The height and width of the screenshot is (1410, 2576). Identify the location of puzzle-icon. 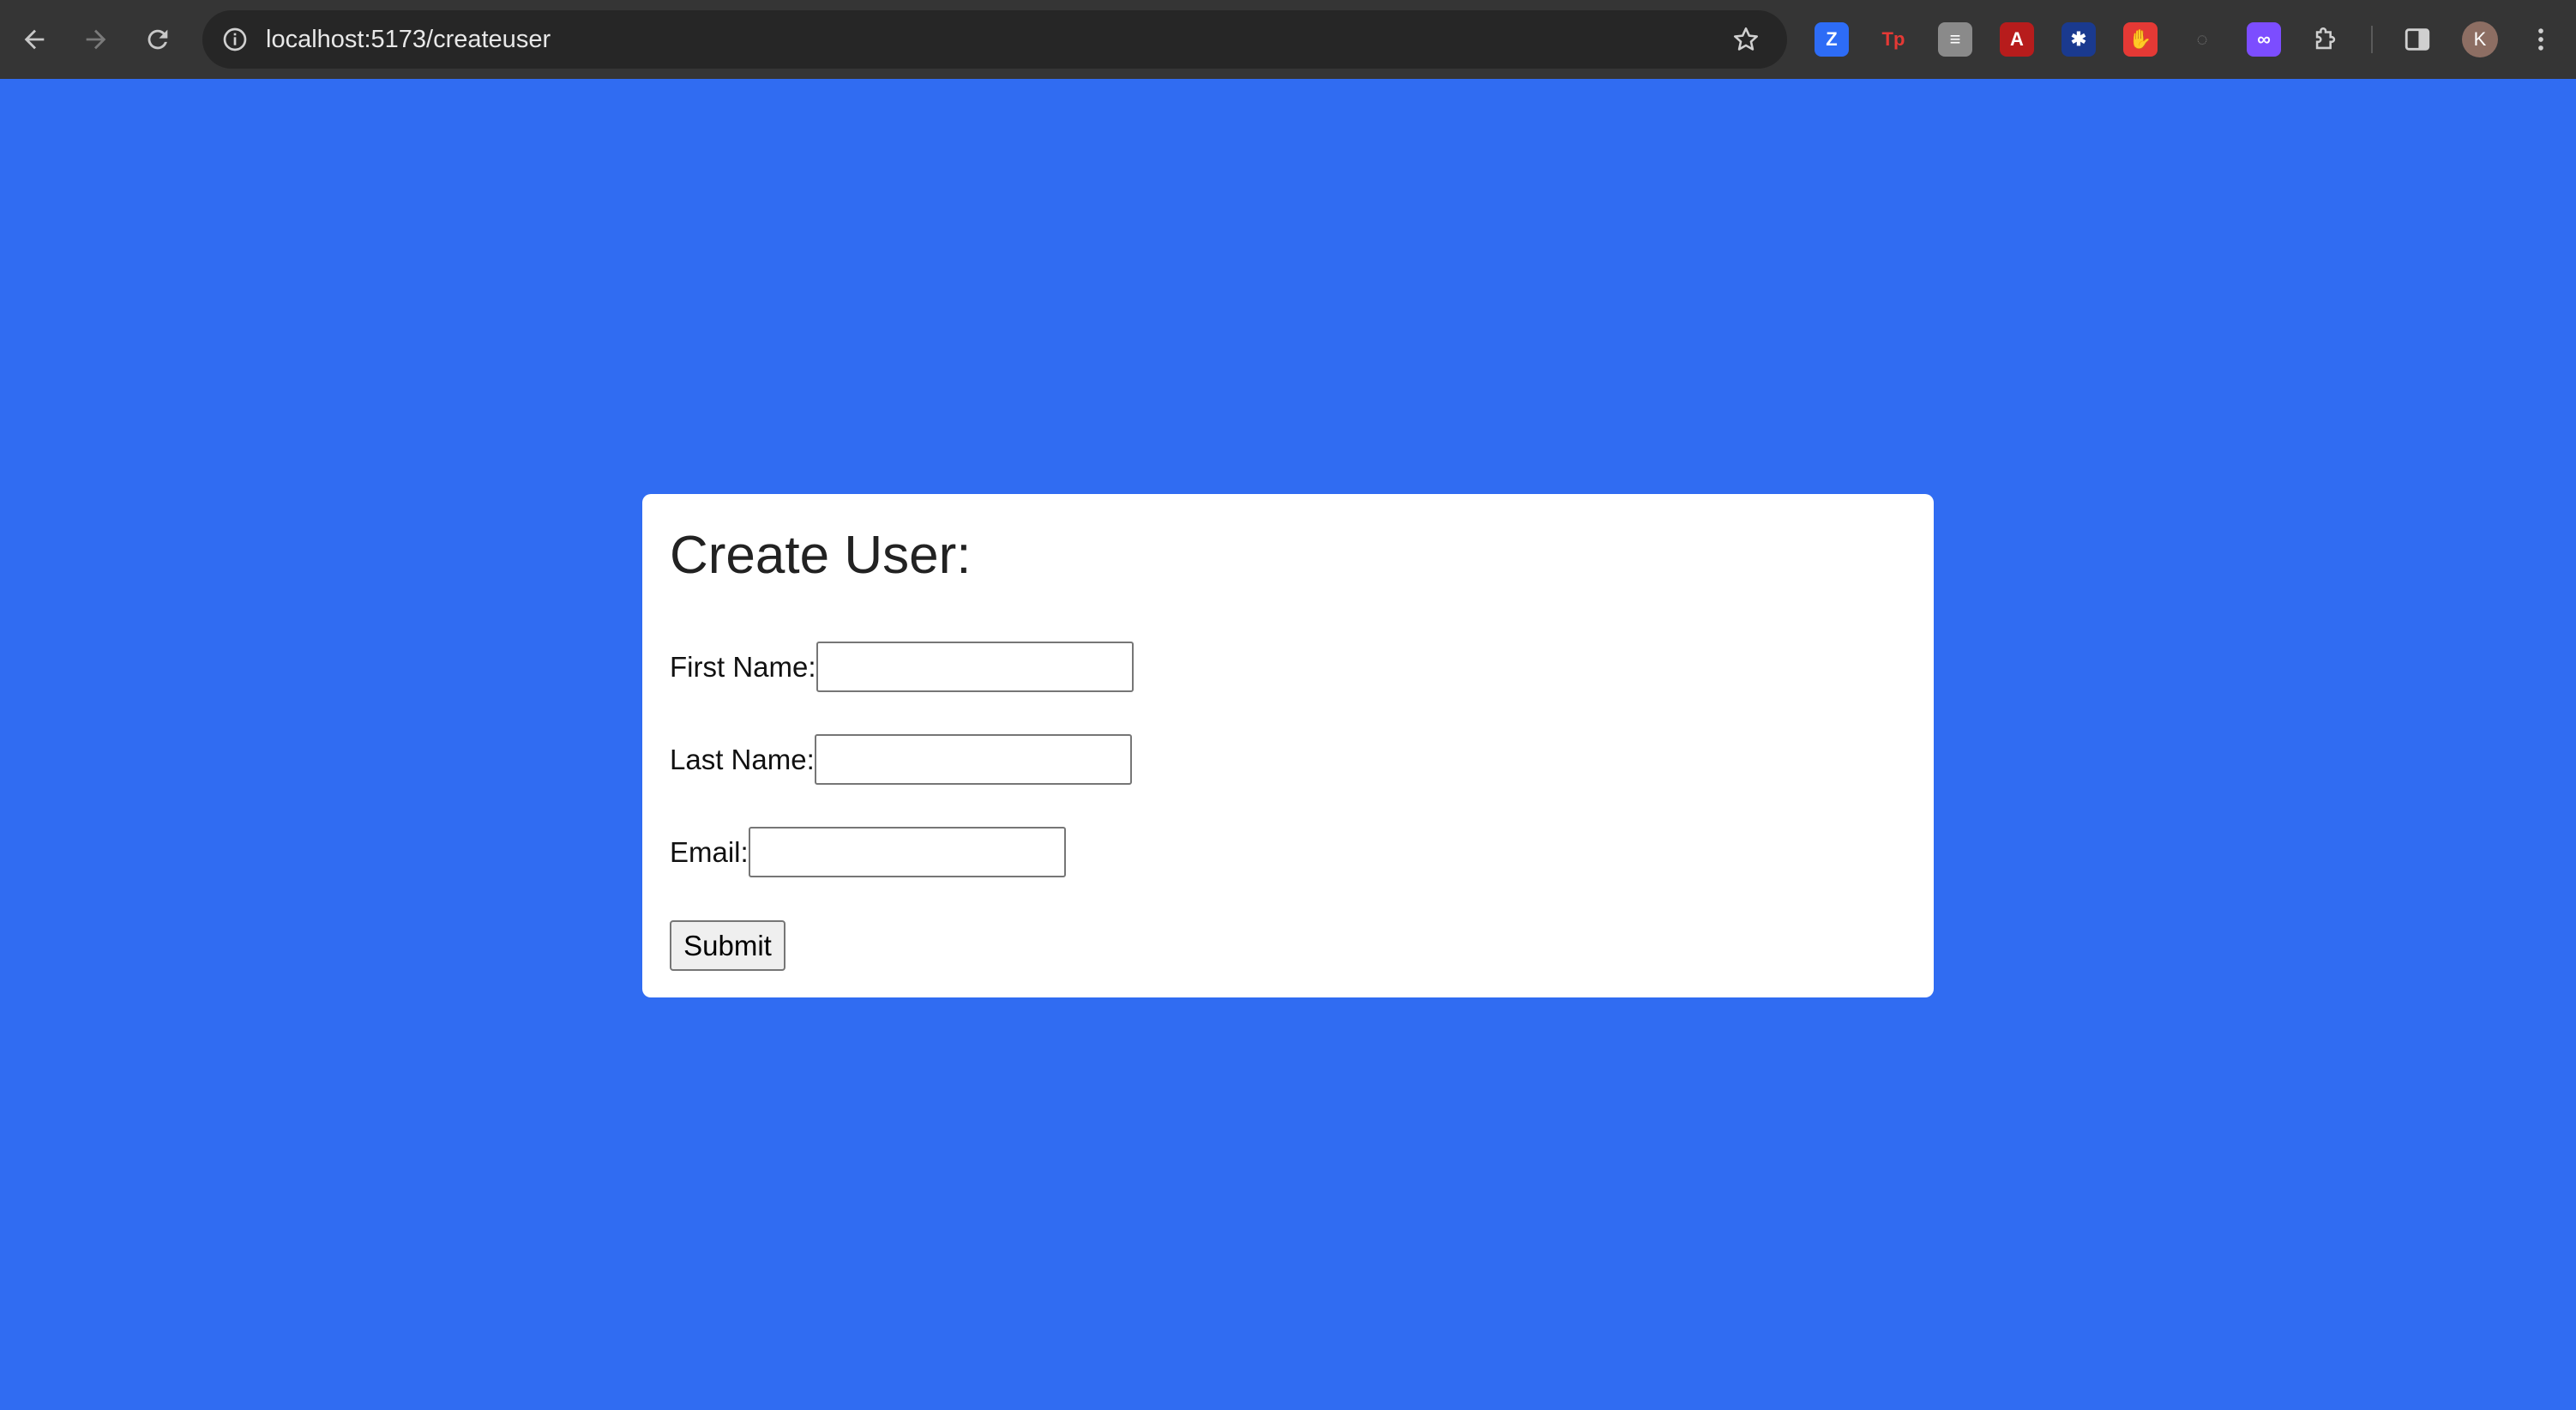
(2325, 38).